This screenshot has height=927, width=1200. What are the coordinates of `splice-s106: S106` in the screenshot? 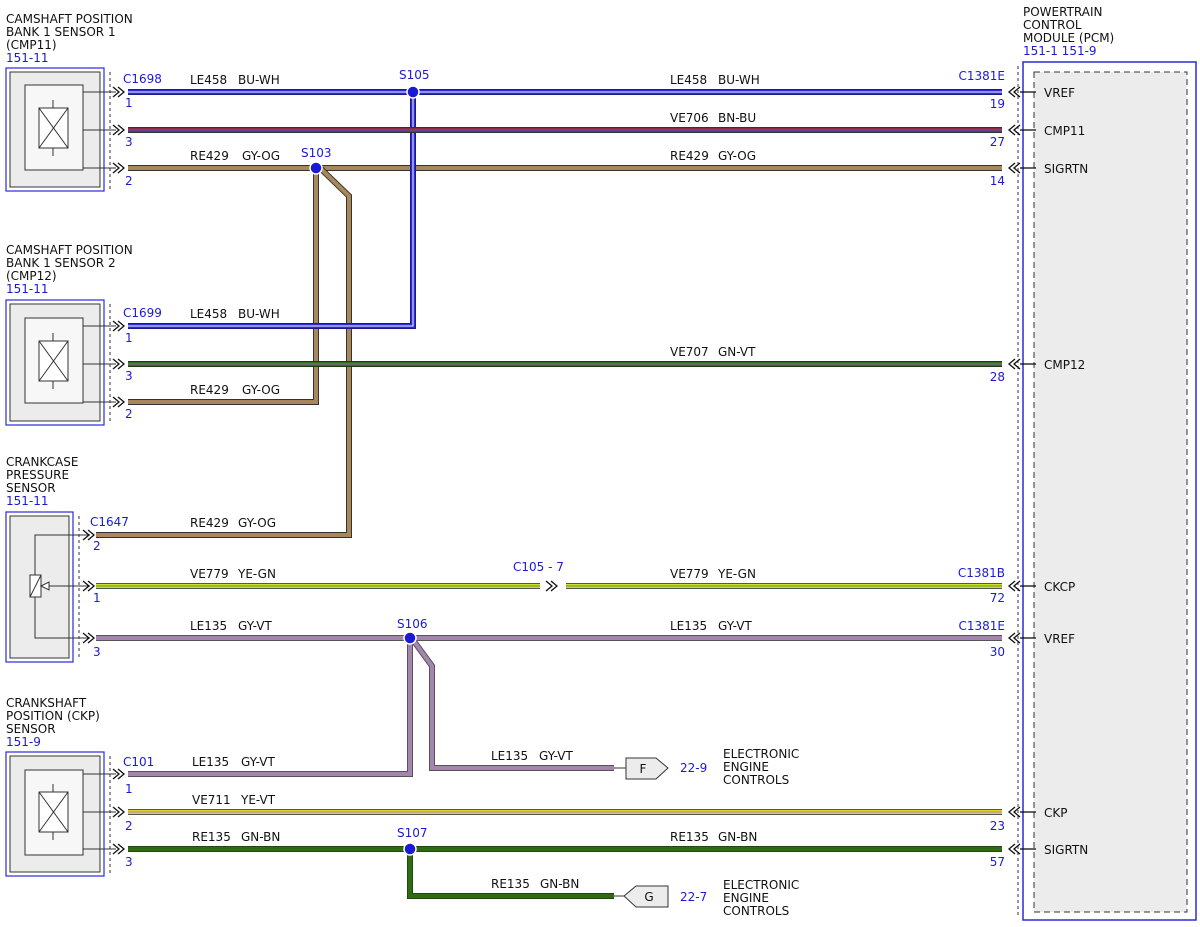 It's located at (412, 624).